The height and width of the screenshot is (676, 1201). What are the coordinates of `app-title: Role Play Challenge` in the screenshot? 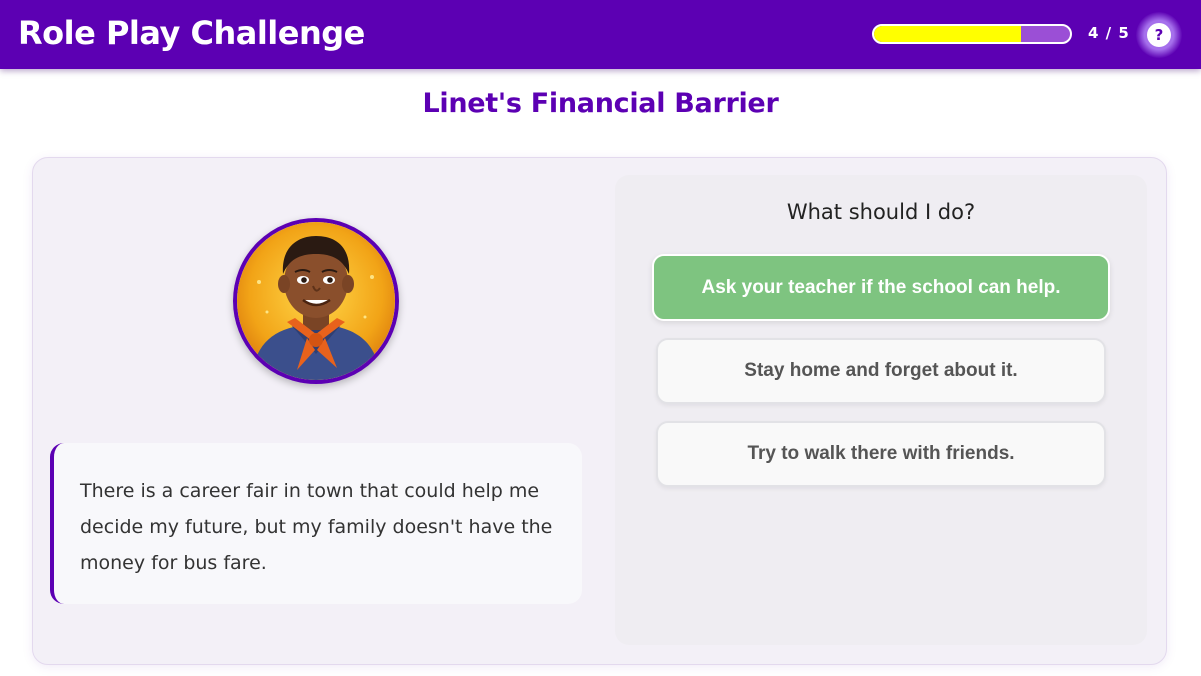 It's located at (191, 33).